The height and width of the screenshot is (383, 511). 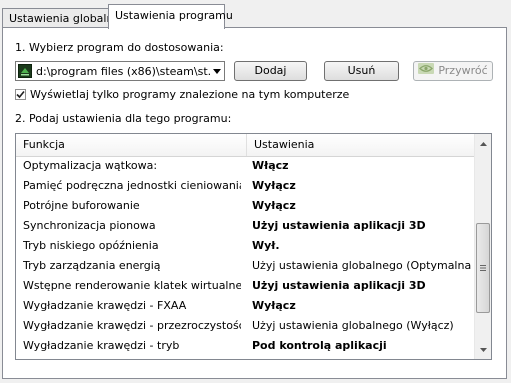 I want to click on feature-name: Tryb niskiego opóźnienia, so click(x=91, y=245).